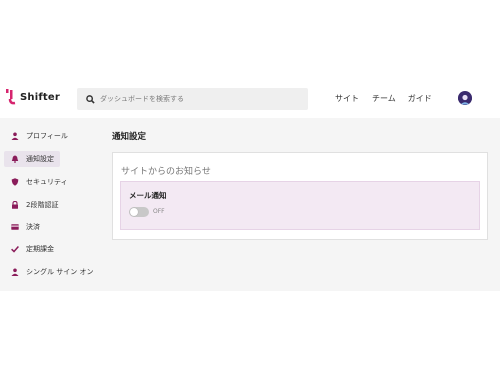 The image size is (500, 375). I want to click on sidebar-item-label: 通知設定, so click(40, 159).